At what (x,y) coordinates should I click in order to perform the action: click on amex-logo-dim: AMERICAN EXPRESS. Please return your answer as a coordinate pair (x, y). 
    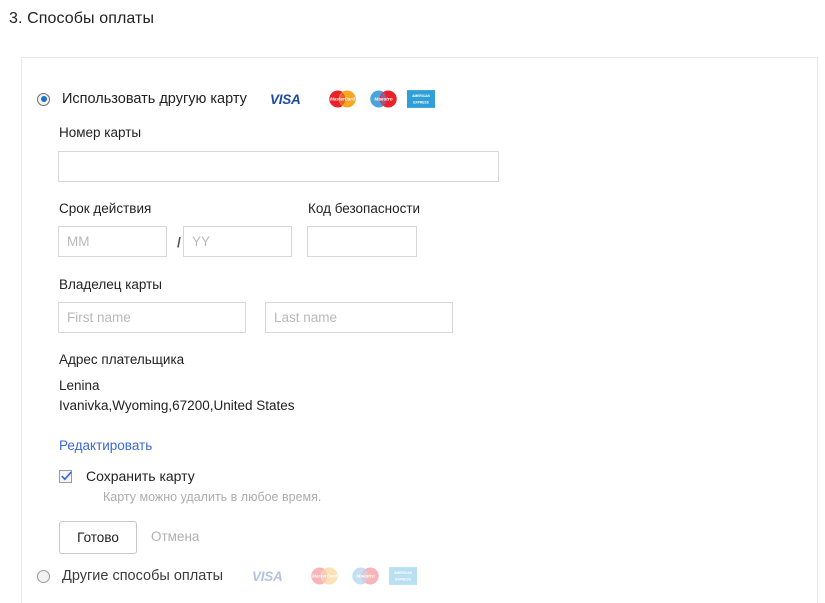
    Looking at the image, I should click on (403, 576).